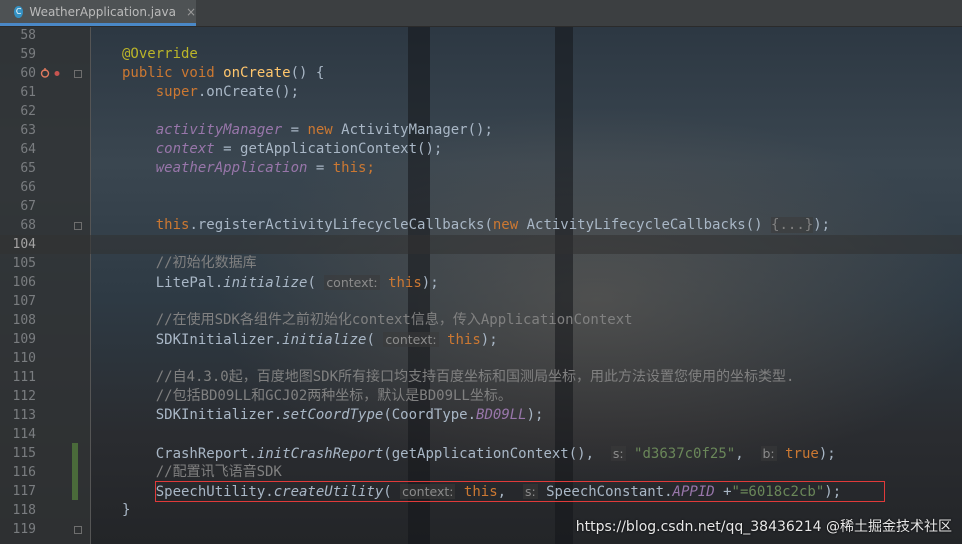  Describe the element at coordinates (28, 73) in the screenshot. I see `line-number: 60` at that location.